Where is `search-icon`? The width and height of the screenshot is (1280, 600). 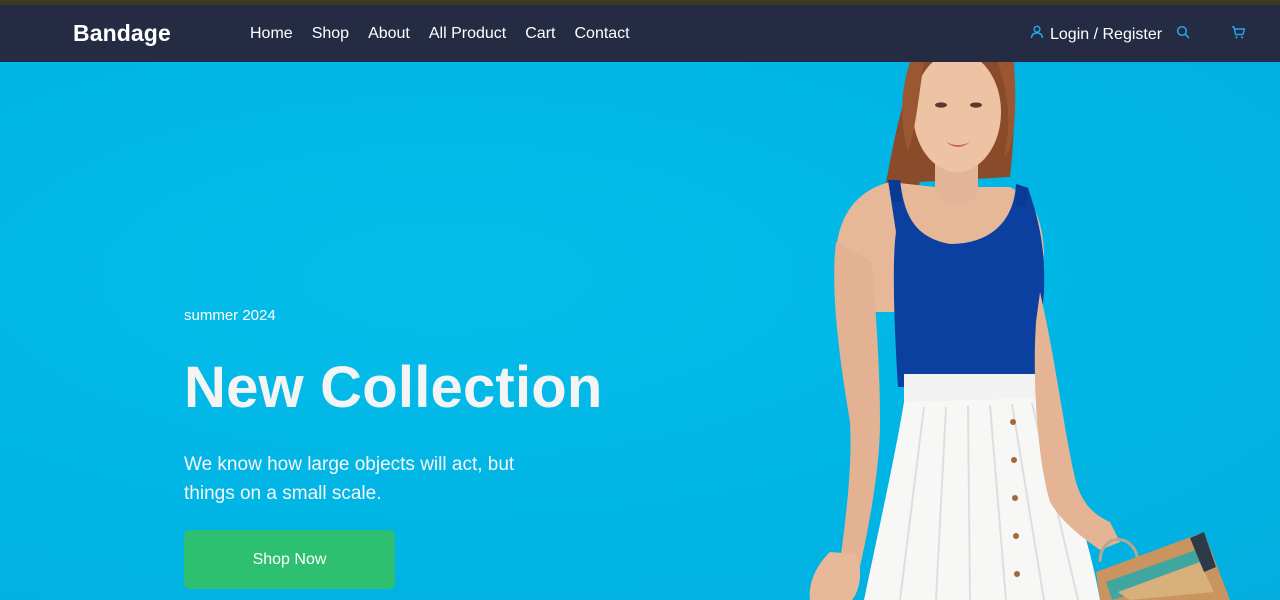
search-icon is located at coordinates (1183, 35).